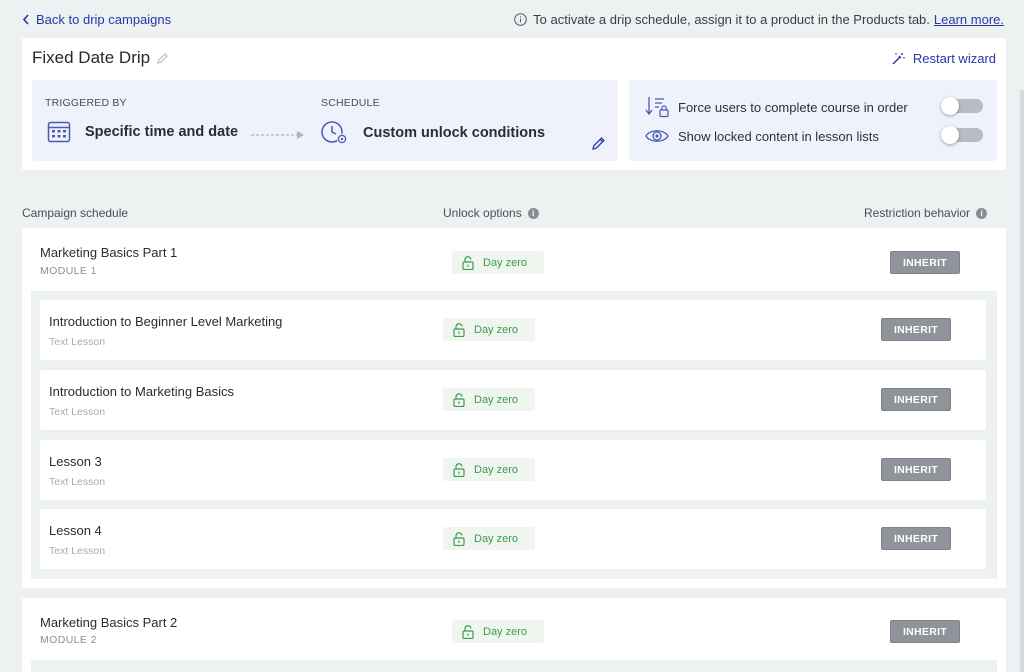 The height and width of the screenshot is (672, 1024). I want to click on schedule-value: Custom unlock conditions, so click(433, 133).